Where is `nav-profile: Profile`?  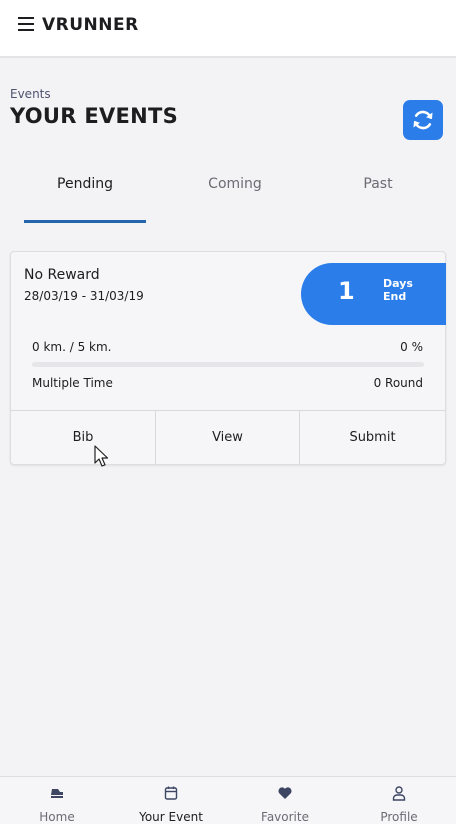
nav-profile: Profile is located at coordinates (399, 800).